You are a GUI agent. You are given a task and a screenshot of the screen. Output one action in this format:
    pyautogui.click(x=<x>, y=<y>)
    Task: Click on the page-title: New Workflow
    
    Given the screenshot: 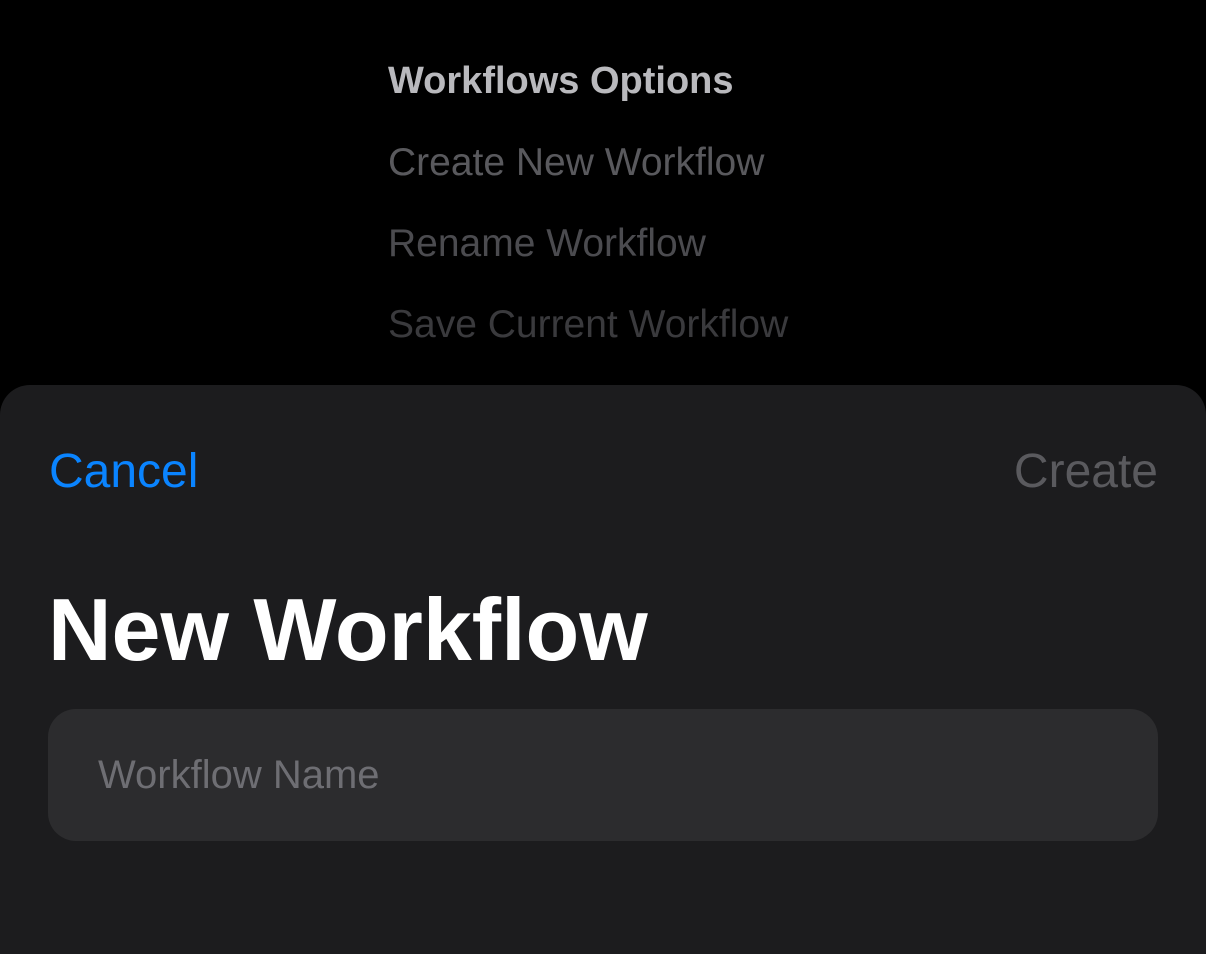 What is the action you would take?
    pyautogui.click(x=348, y=629)
    